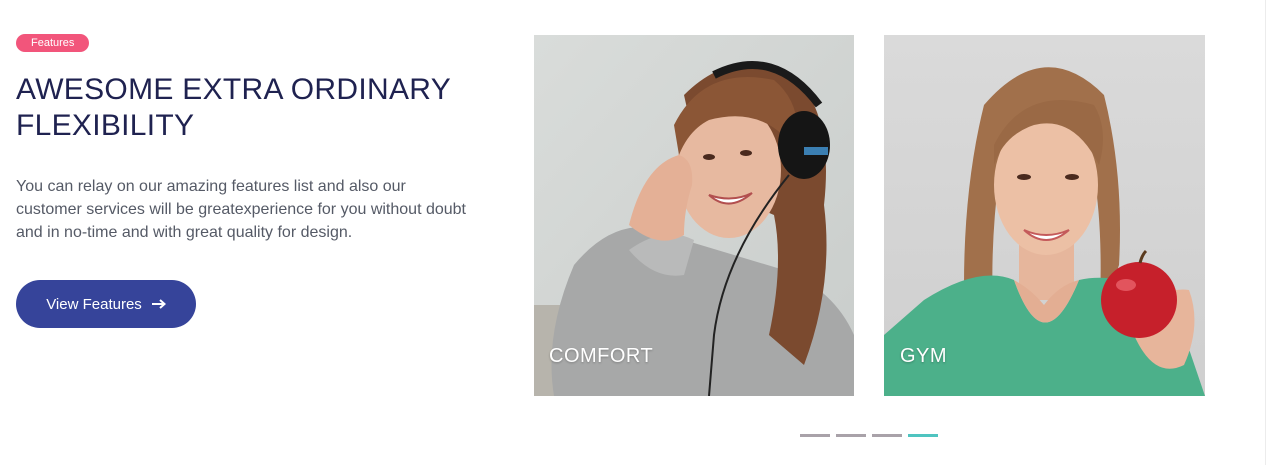 This screenshot has width=1266, height=465. Describe the element at coordinates (233, 107) in the screenshot. I see `section-title: AWESOME EXTRA ORDINARY FLEXIBILITY` at that location.